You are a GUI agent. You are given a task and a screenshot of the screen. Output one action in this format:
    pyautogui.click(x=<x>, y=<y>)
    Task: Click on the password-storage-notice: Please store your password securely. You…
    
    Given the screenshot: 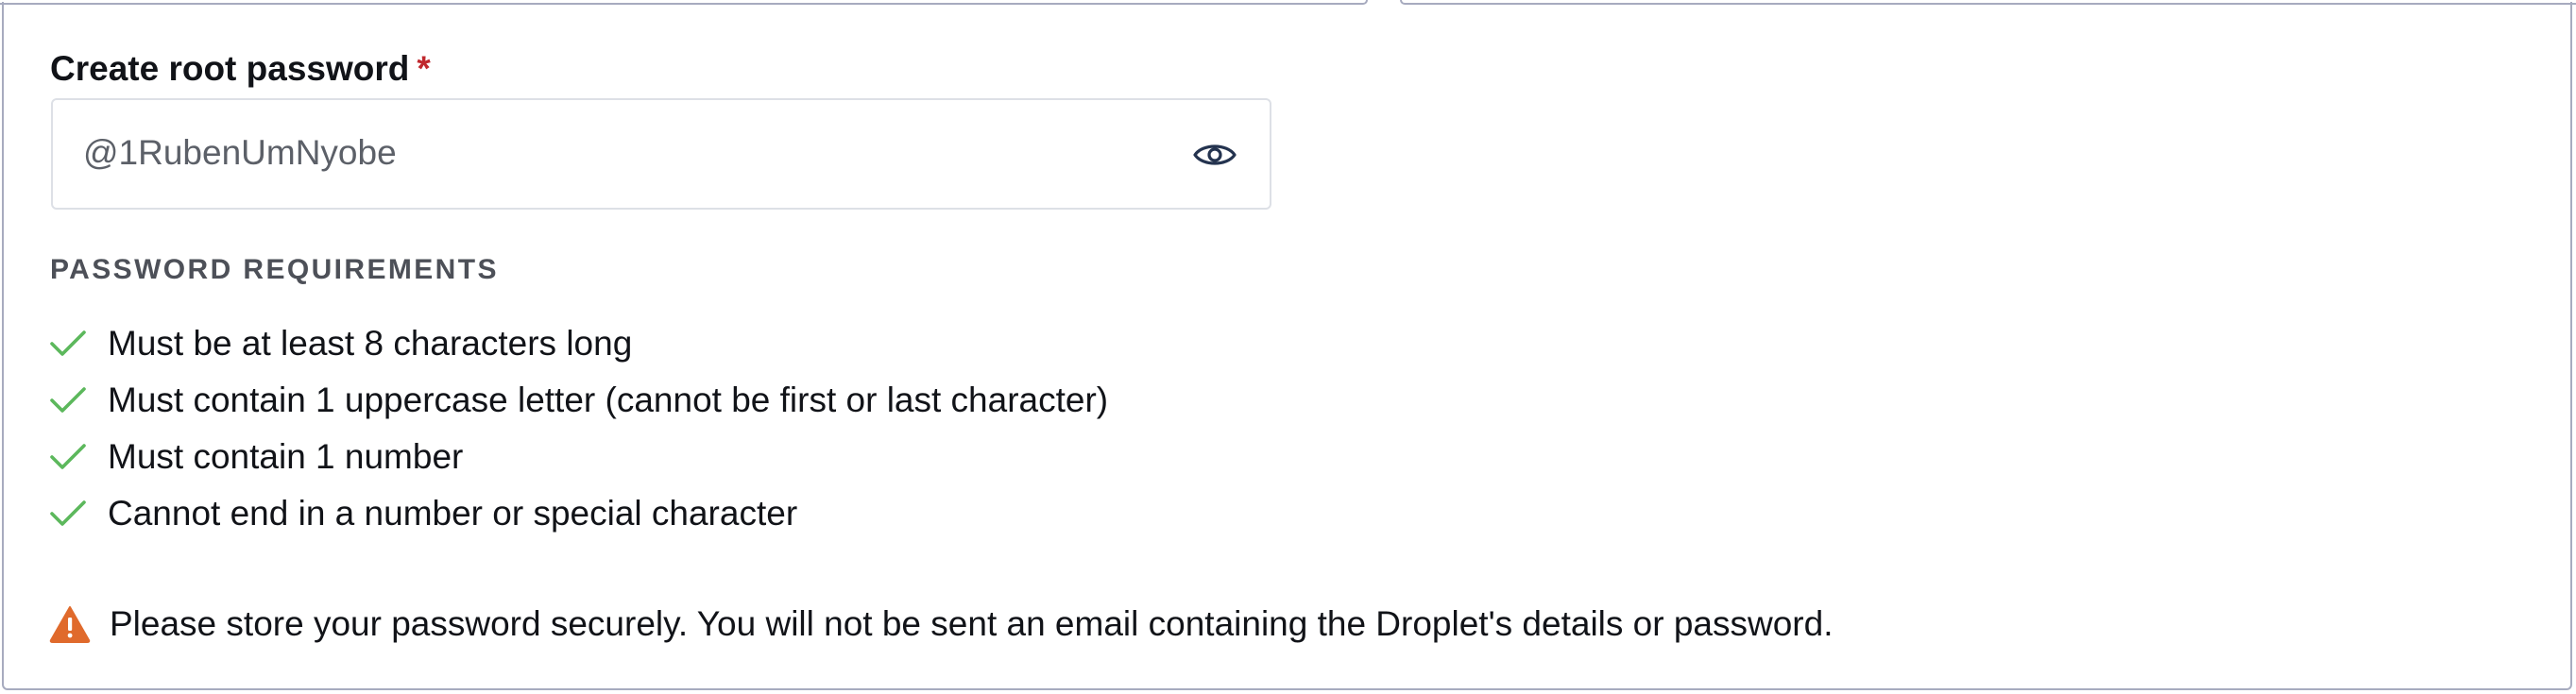 What is the action you would take?
    pyautogui.click(x=941, y=624)
    